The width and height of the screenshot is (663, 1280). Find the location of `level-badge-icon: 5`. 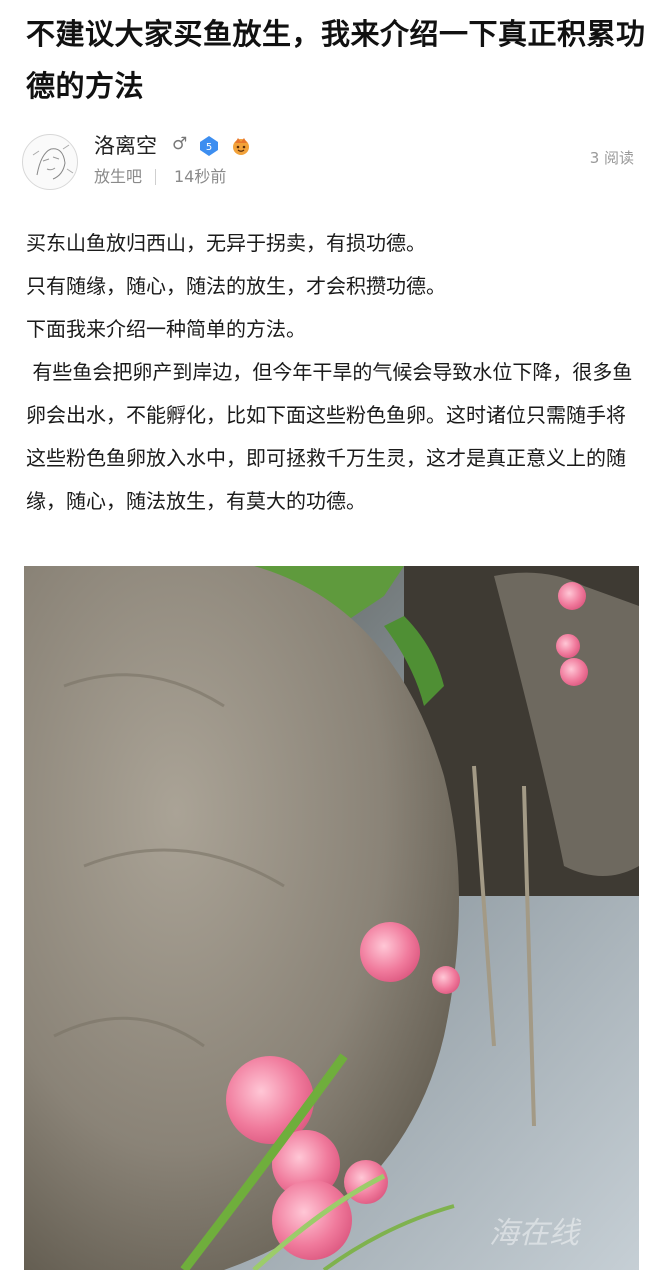

level-badge-icon: 5 is located at coordinates (209, 146).